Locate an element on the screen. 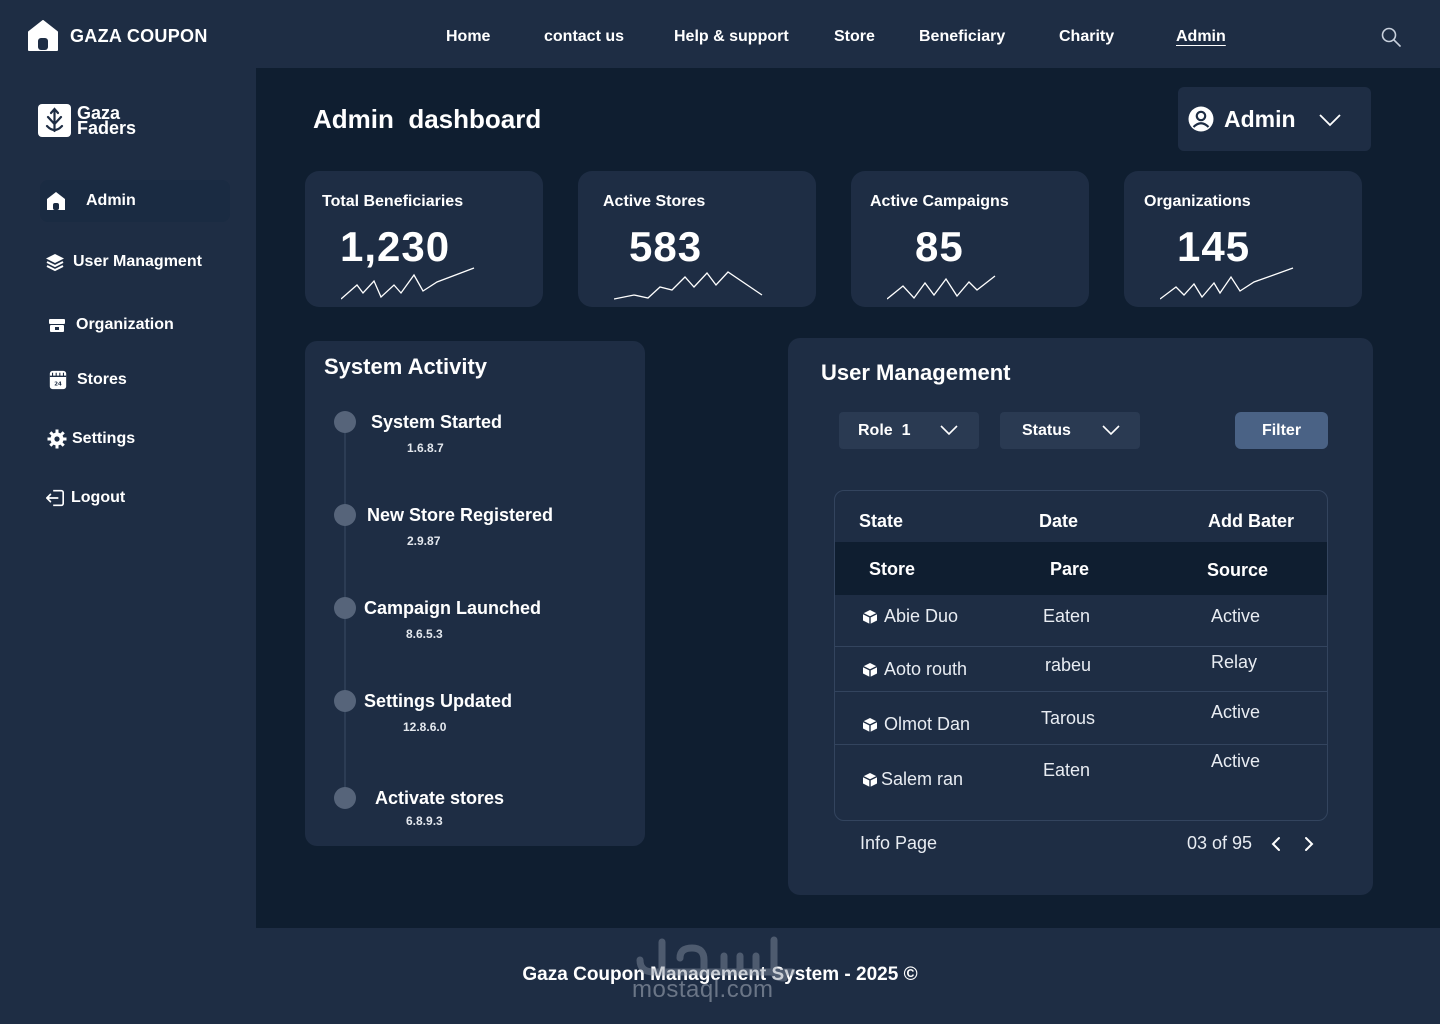  sidebar-item-admin: Admin is located at coordinates (135, 201).